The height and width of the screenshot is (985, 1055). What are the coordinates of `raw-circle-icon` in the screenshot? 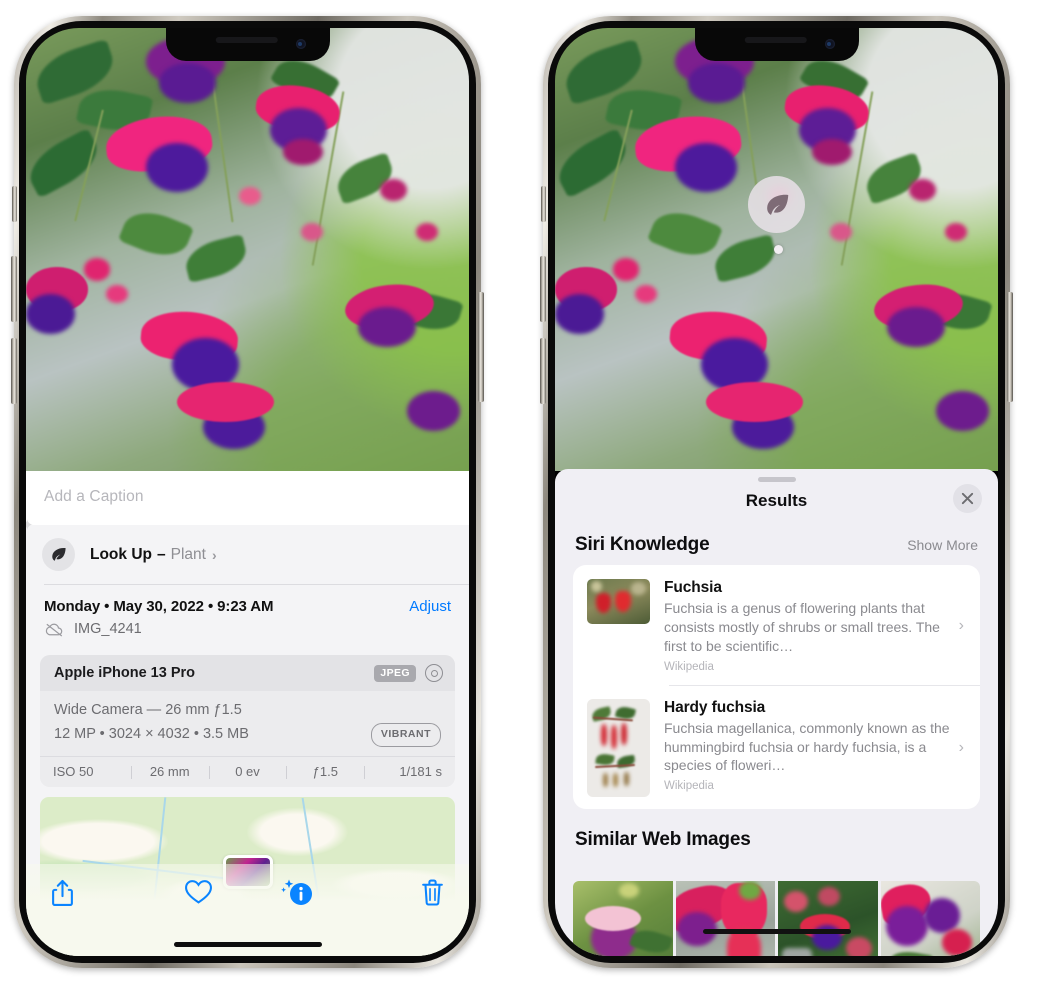 It's located at (434, 673).